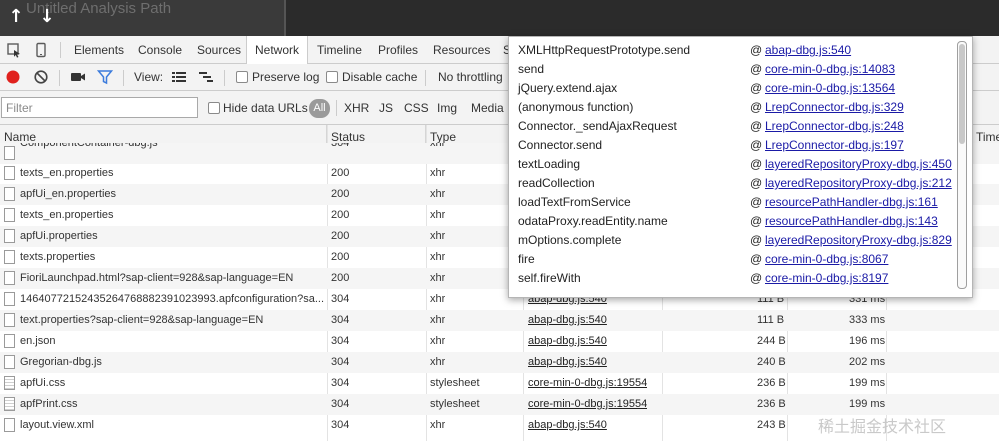 The image size is (999, 441). What do you see at coordinates (277, 50) in the screenshot?
I see `tab-network: Network` at bounding box center [277, 50].